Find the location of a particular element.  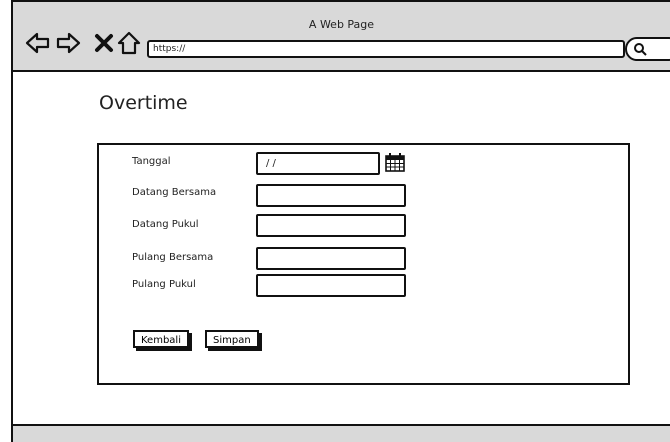

search-icon is located at coordinates (640, 49).